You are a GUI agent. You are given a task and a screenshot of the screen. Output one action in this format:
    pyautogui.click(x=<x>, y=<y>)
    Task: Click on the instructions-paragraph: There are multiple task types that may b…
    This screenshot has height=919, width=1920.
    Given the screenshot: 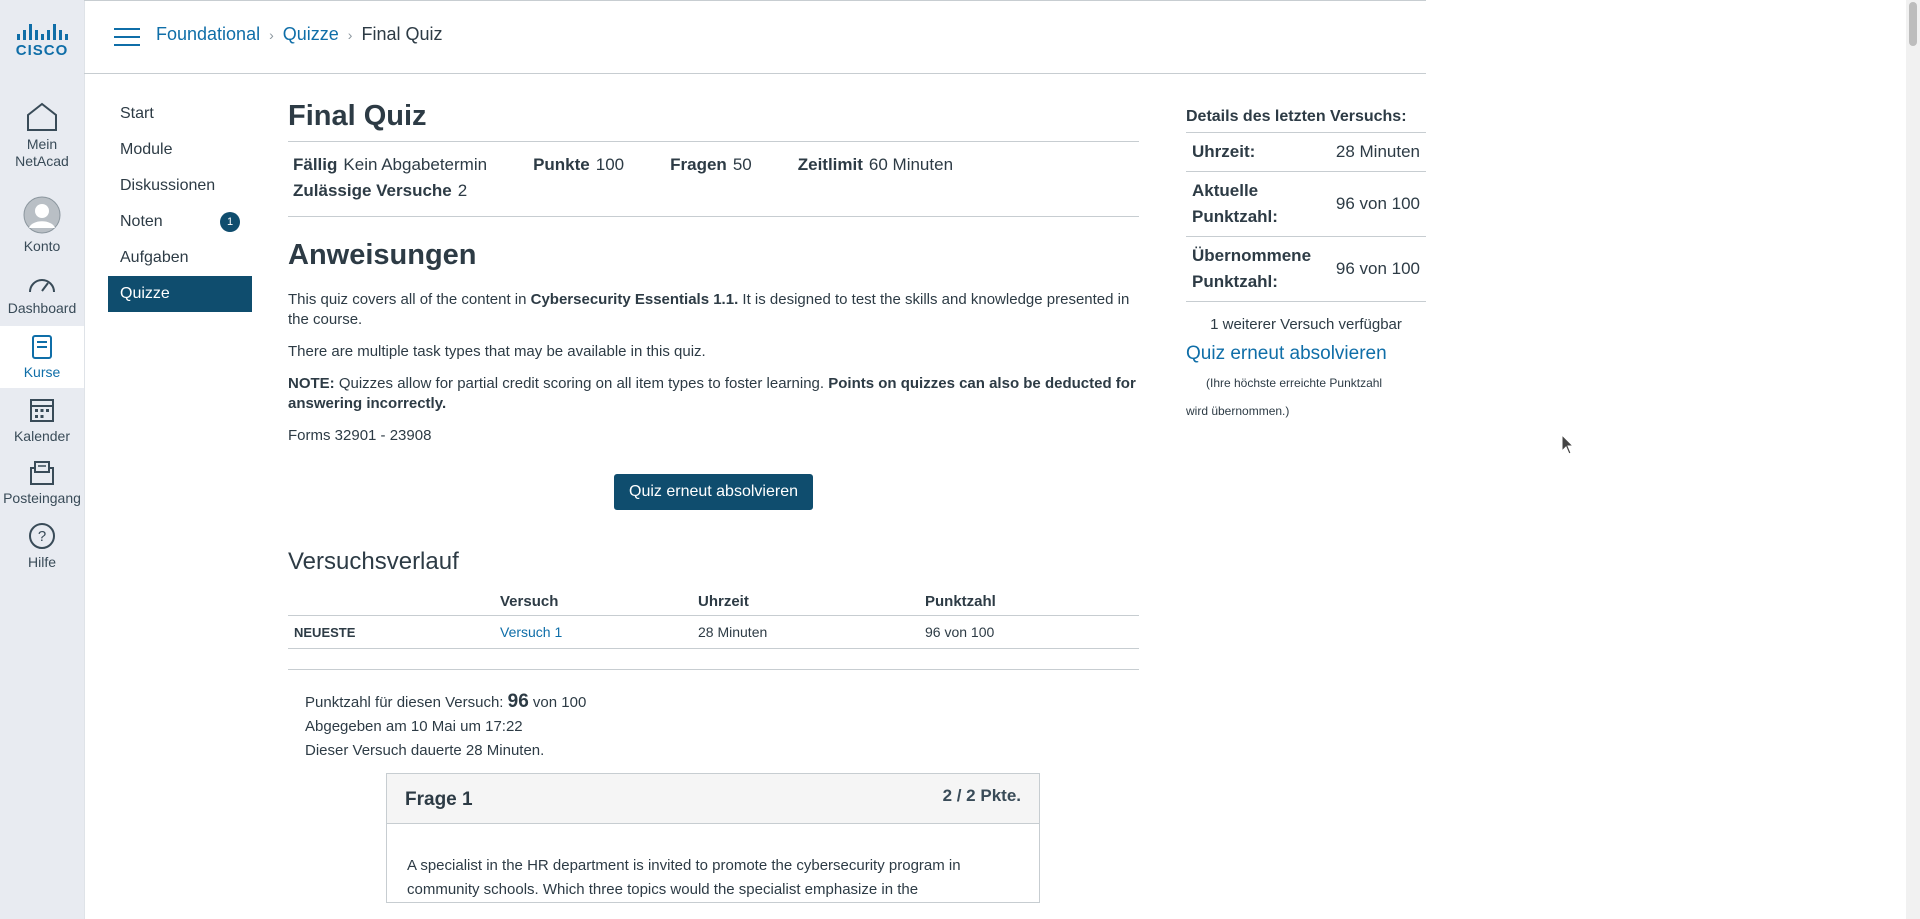 What is the action you would take?
    pyautogui.click(x=497, y=351)
    